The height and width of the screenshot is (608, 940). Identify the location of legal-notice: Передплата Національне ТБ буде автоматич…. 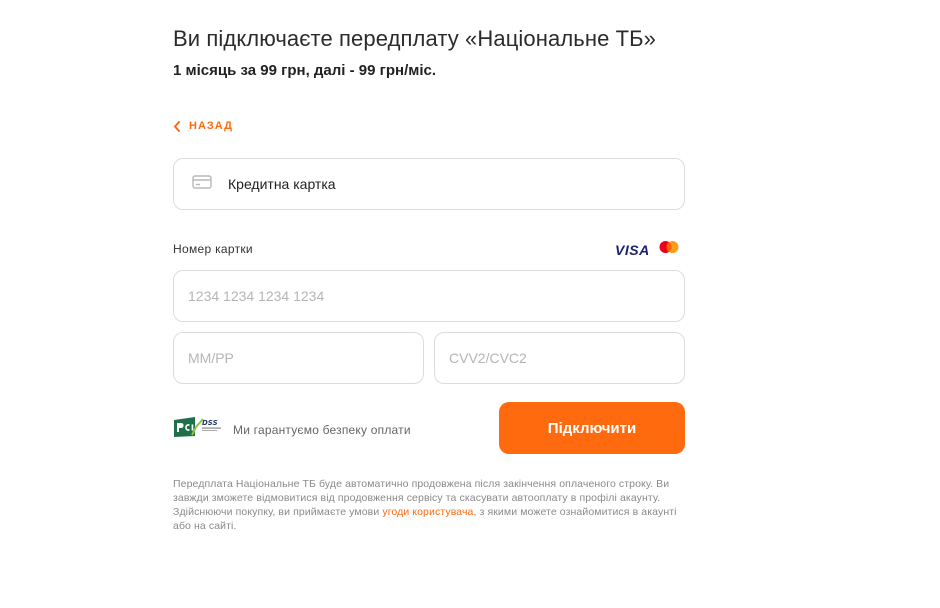
(433, 505).